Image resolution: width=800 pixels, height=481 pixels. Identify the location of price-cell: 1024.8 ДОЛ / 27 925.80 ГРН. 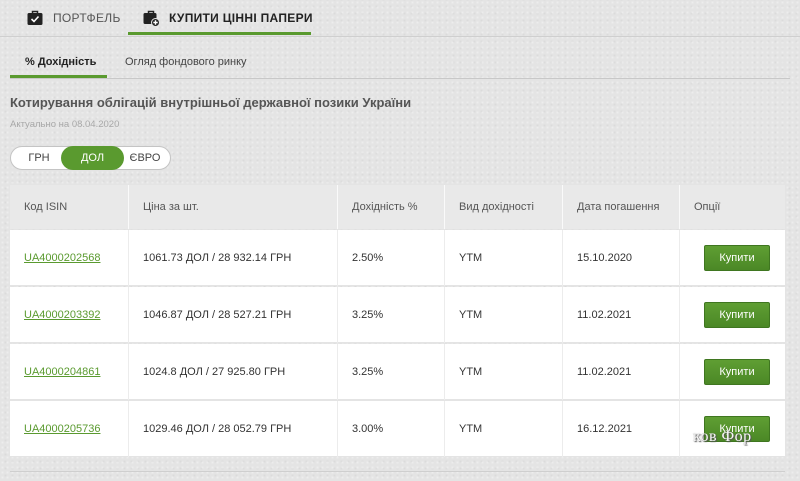
(233, 372).